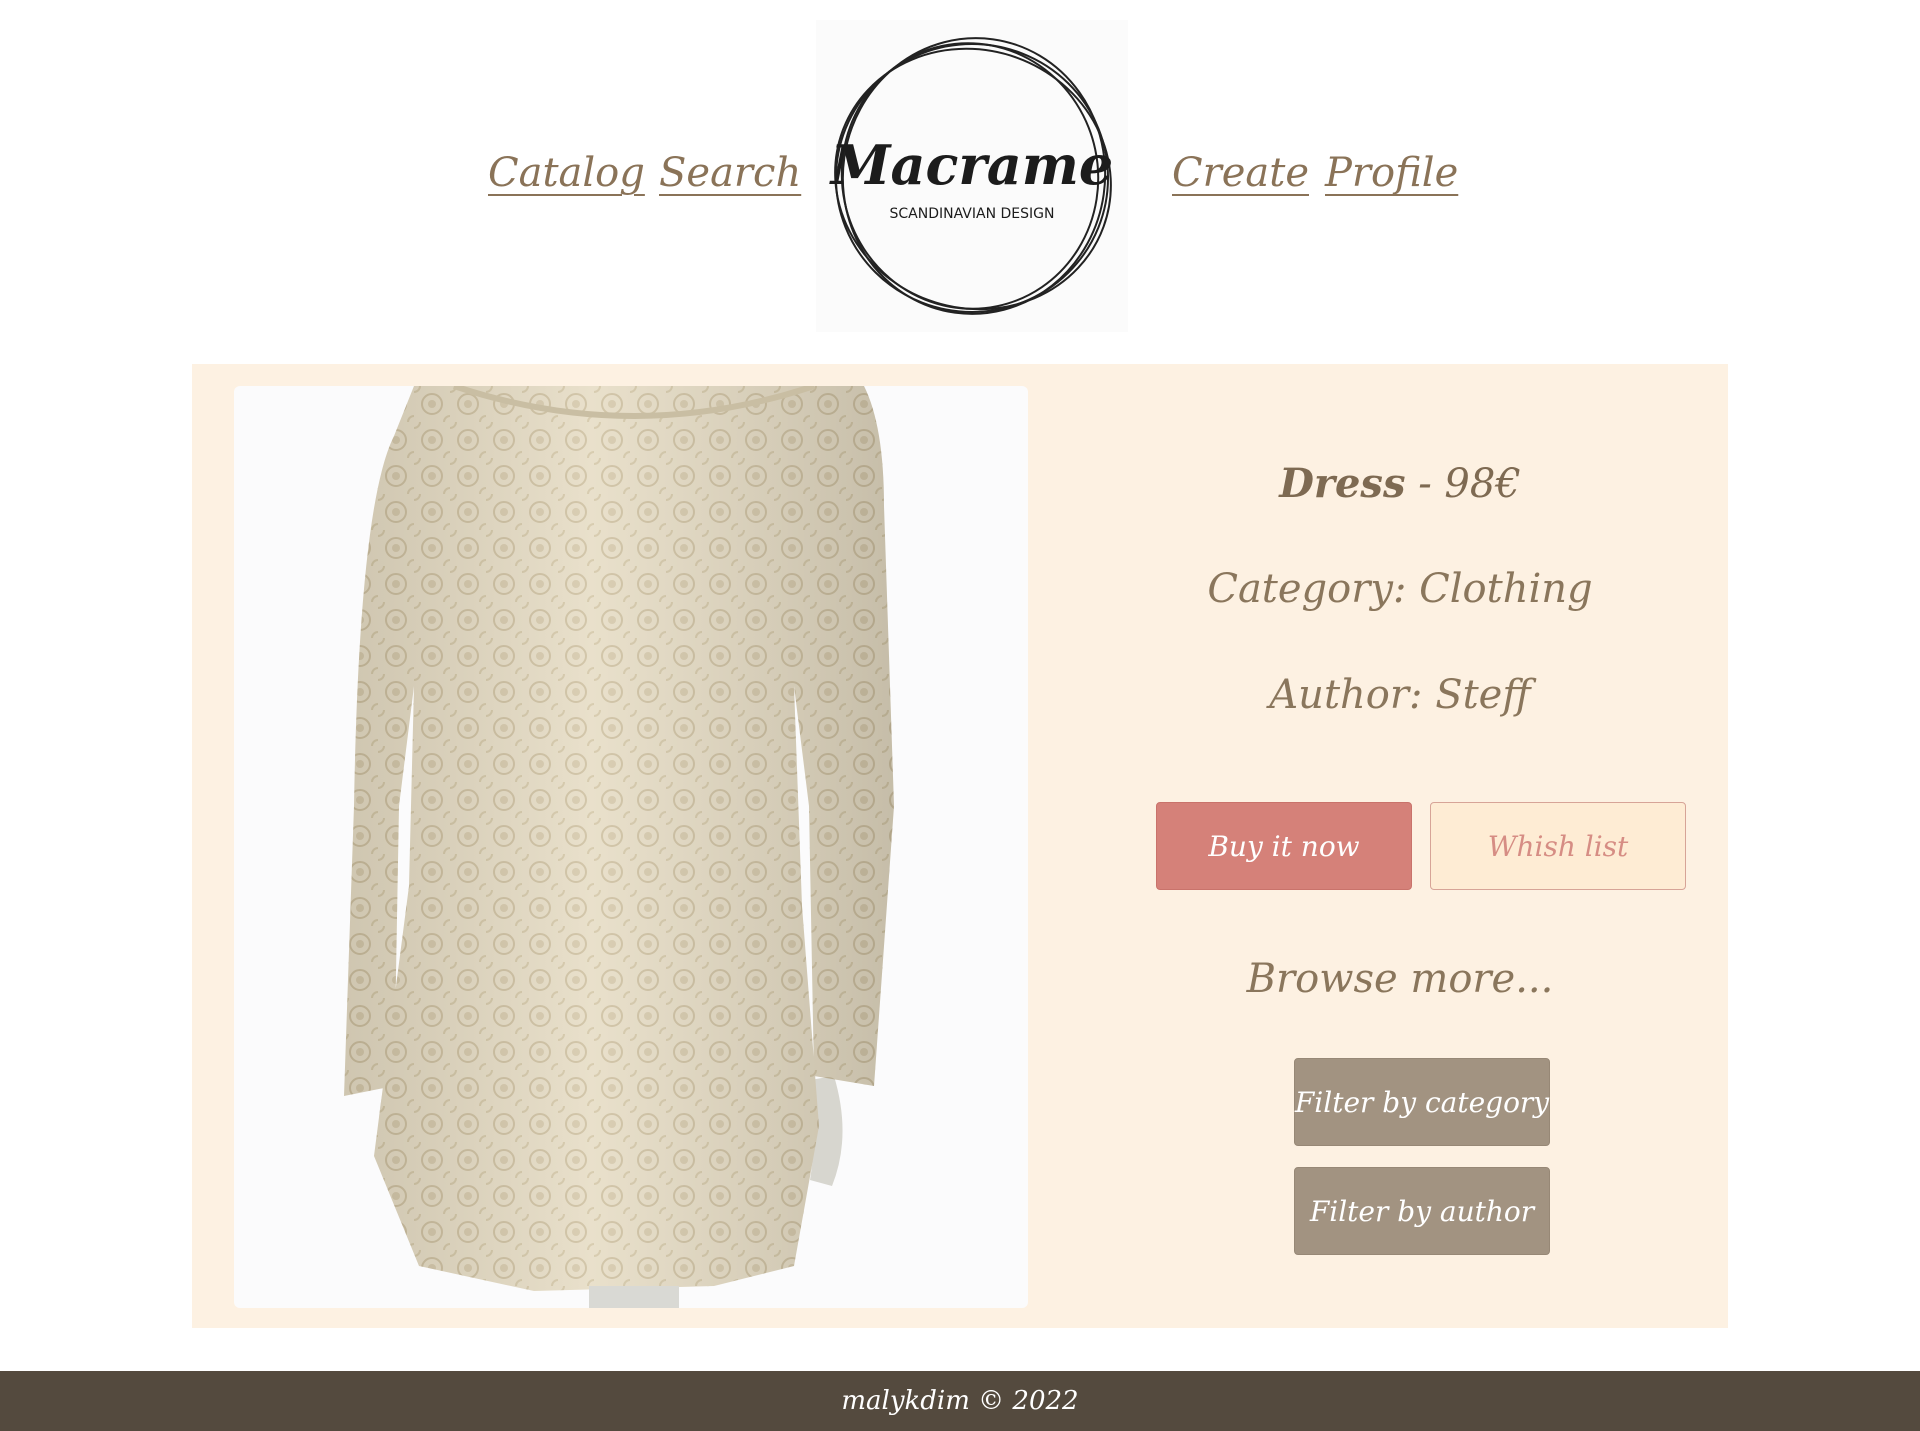 The height and width of the screenshot is (1431, 1920). I want to click on nav-search-link: Search, so click(730, 173).